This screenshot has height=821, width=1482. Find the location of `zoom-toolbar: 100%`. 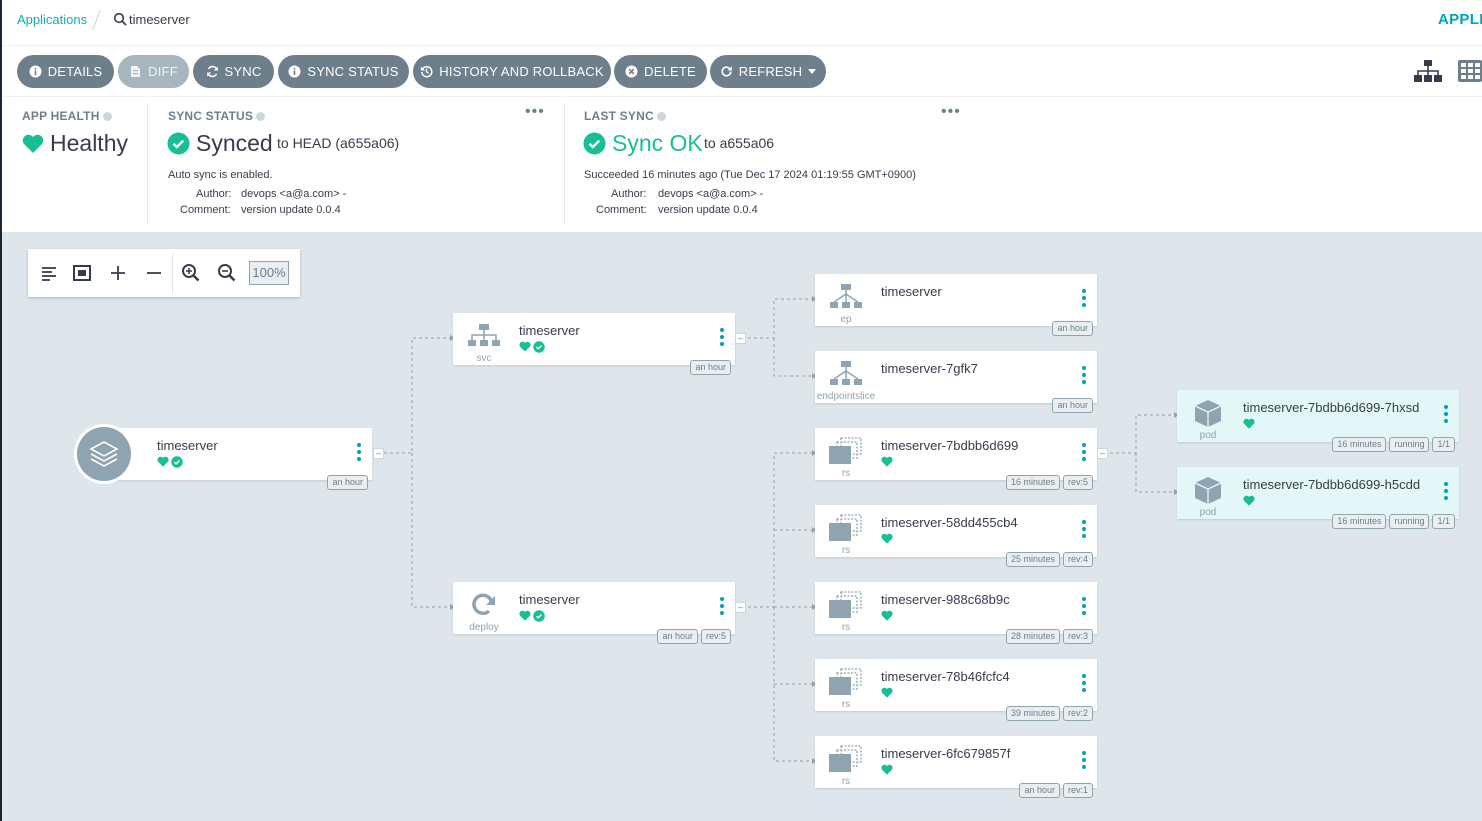

zoom-toolbar: 100% is located at coordinates (164, 273).